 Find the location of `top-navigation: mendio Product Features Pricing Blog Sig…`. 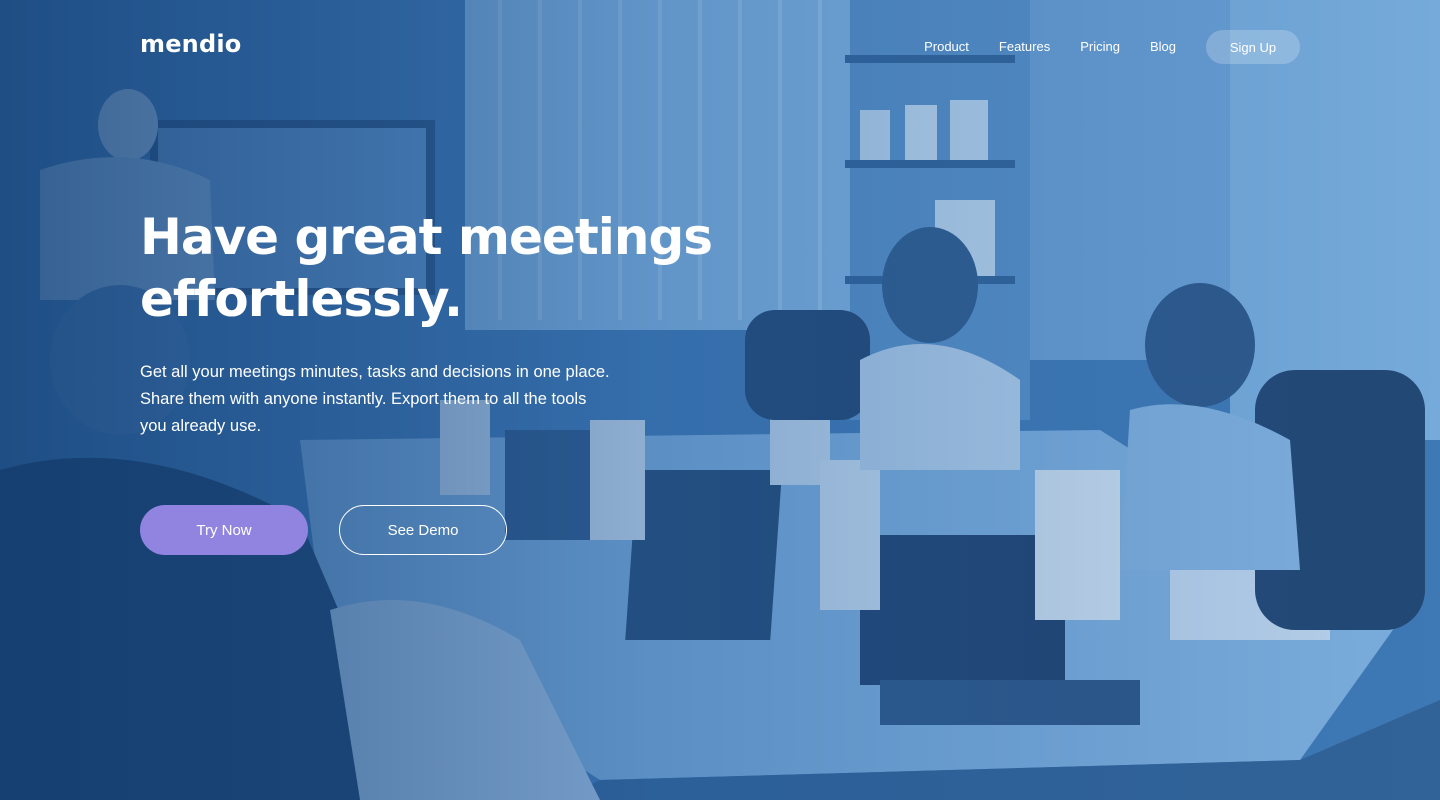

top-navigation: mendio Product Features Pricing Blog Sig… is located at coordinates (720, 47).